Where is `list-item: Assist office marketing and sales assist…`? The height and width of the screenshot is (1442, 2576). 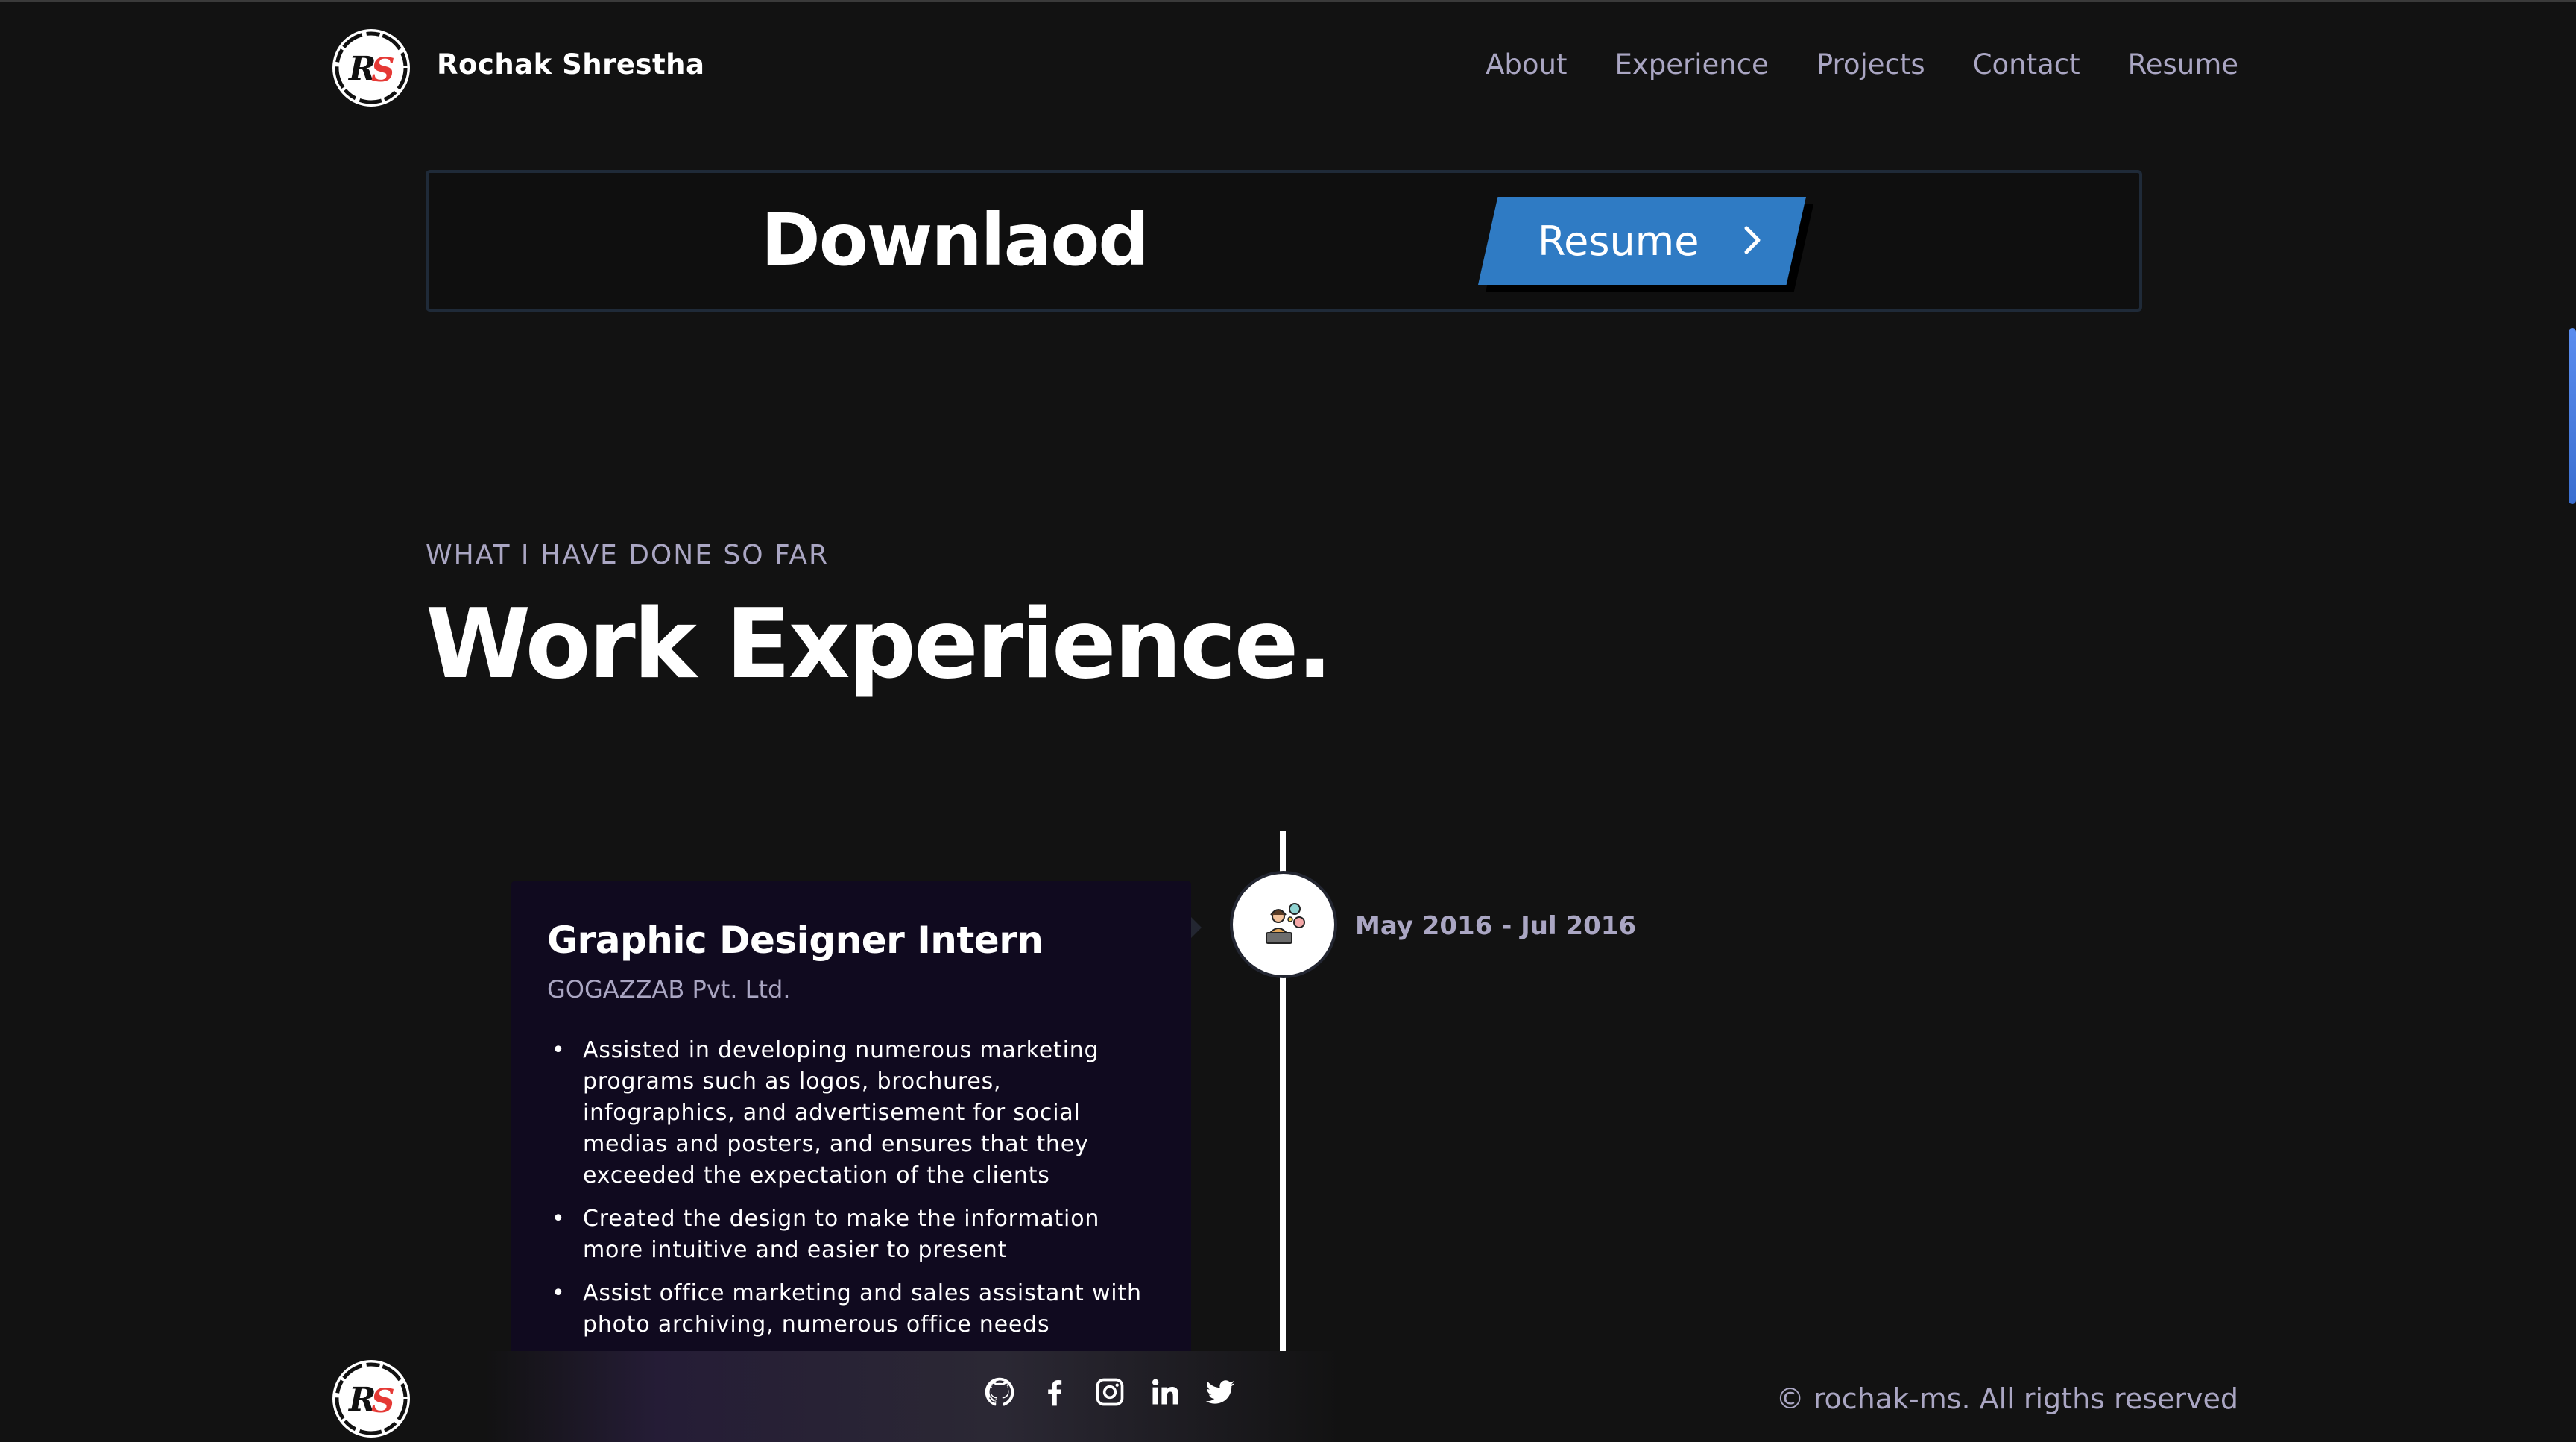 list-item: Assist office marketing and sales assist… is located at coordinates (852, 1309).